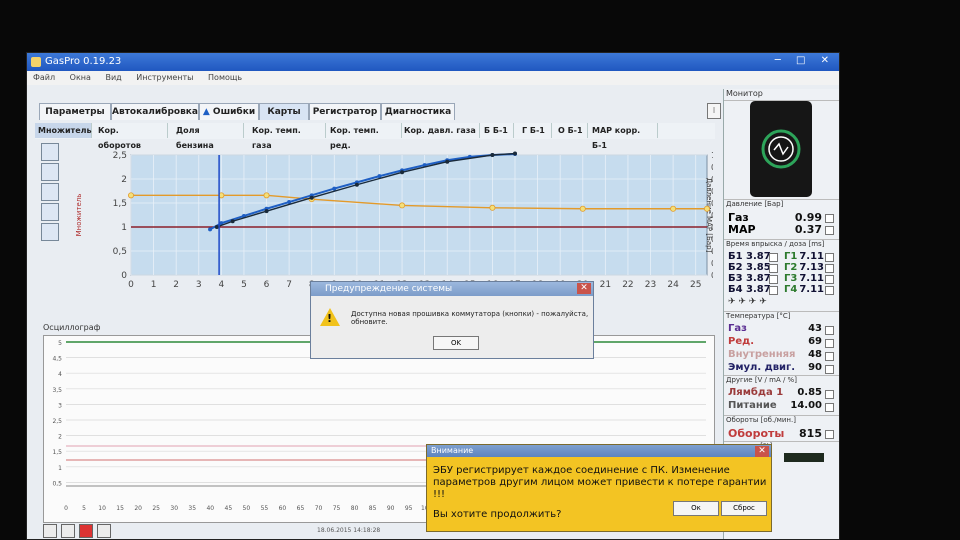  I want to click on osc-x-tick-label: 60, so click(283, 508).